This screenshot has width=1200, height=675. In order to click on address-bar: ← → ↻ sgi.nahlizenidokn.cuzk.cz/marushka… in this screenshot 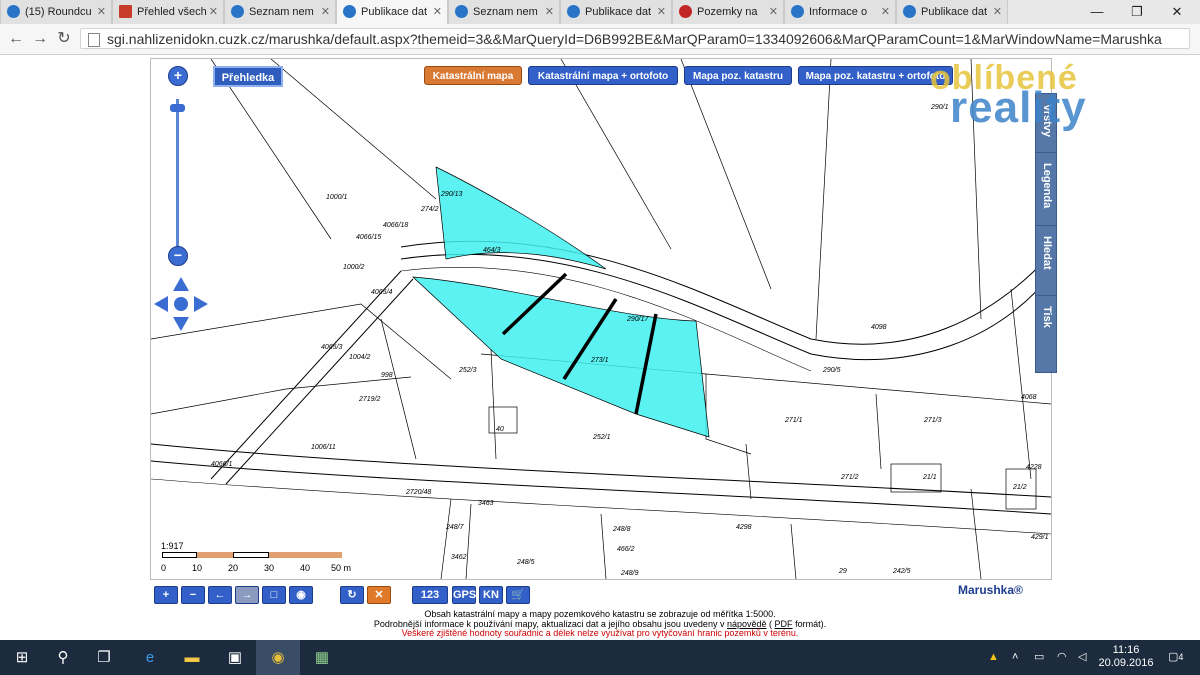, I will do `click(600, 39)`.